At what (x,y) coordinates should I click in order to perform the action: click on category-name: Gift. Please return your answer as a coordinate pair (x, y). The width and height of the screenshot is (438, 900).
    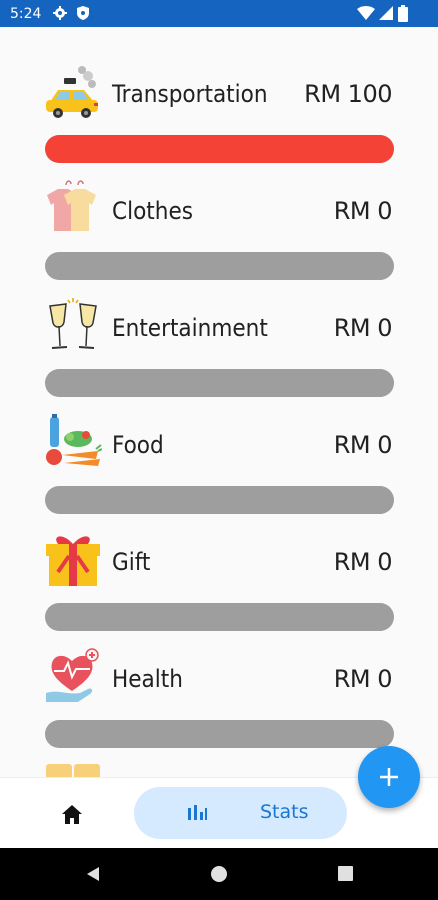
    Looking at the image, I should click on (131, 562).